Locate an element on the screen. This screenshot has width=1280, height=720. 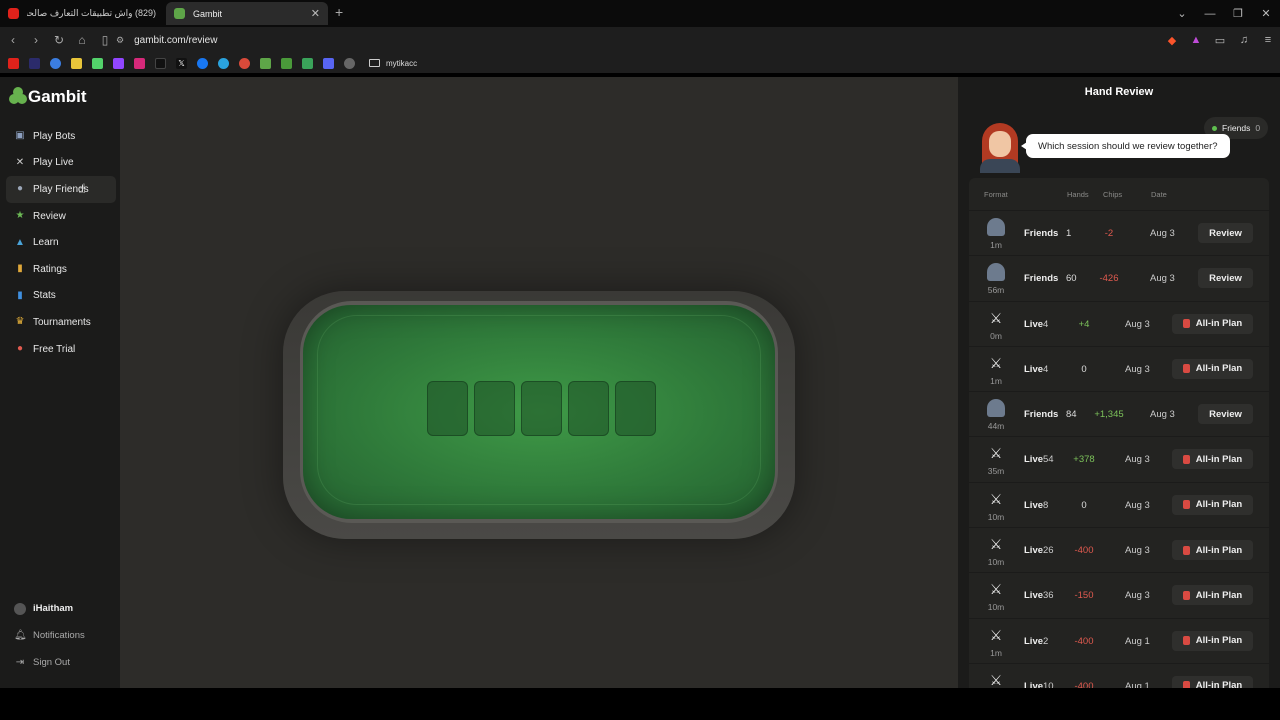
telegram-icon is located at coordinates (223, 63).